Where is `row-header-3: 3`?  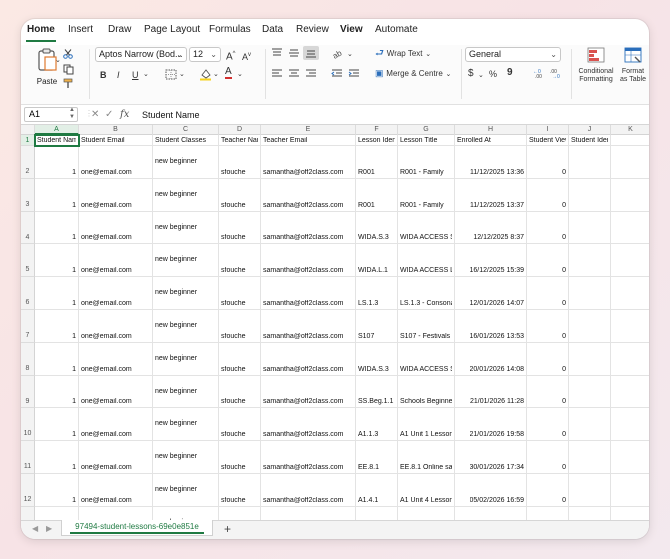 row-header-3: 3 is located at coordinates (28, 195).